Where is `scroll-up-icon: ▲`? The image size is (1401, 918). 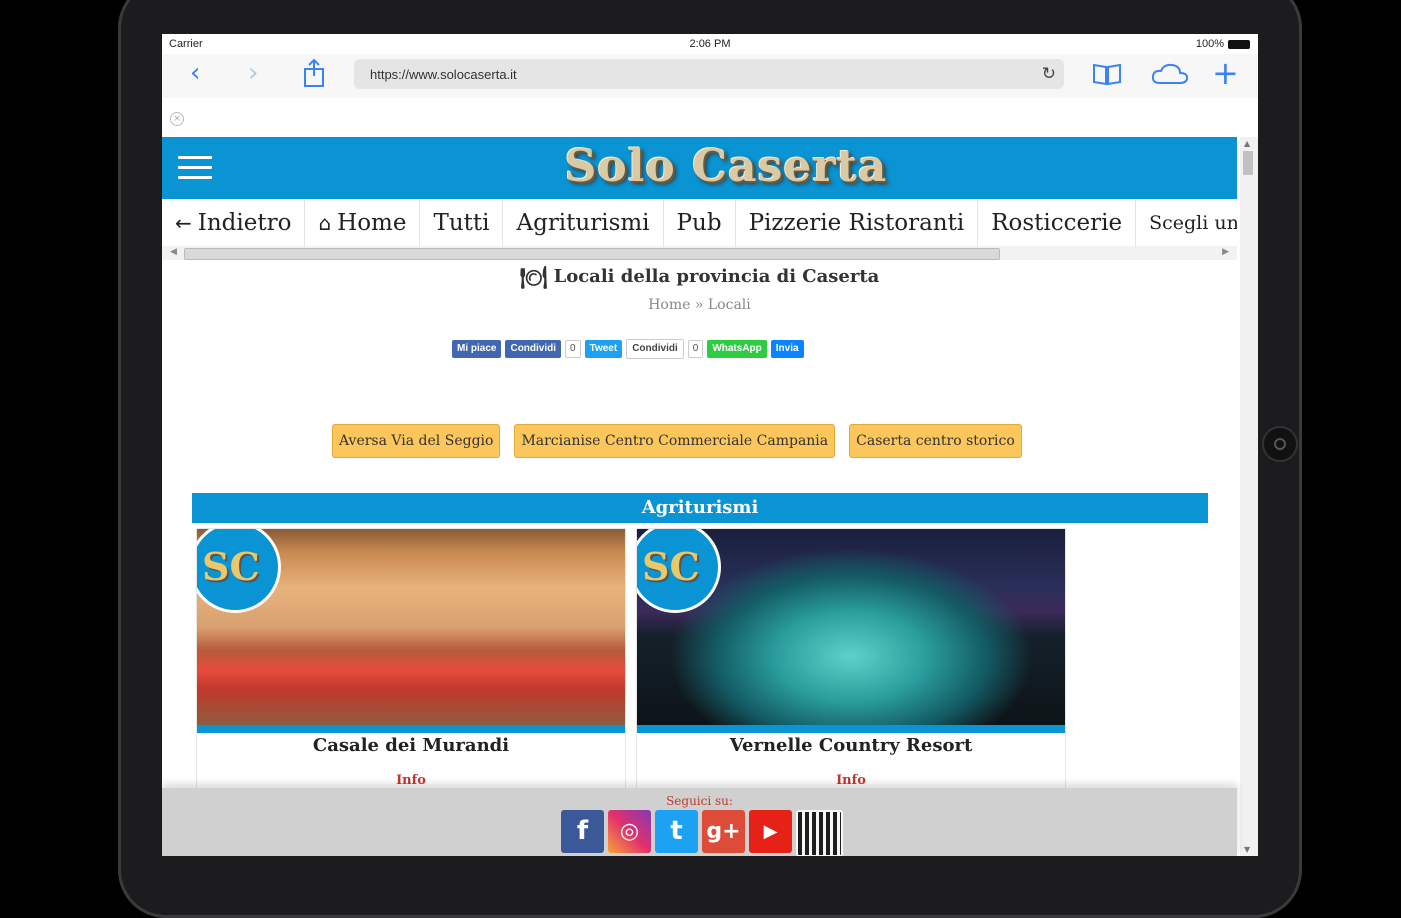
scroll-up-icon: ▲ is located at coordinates (1247, 143).